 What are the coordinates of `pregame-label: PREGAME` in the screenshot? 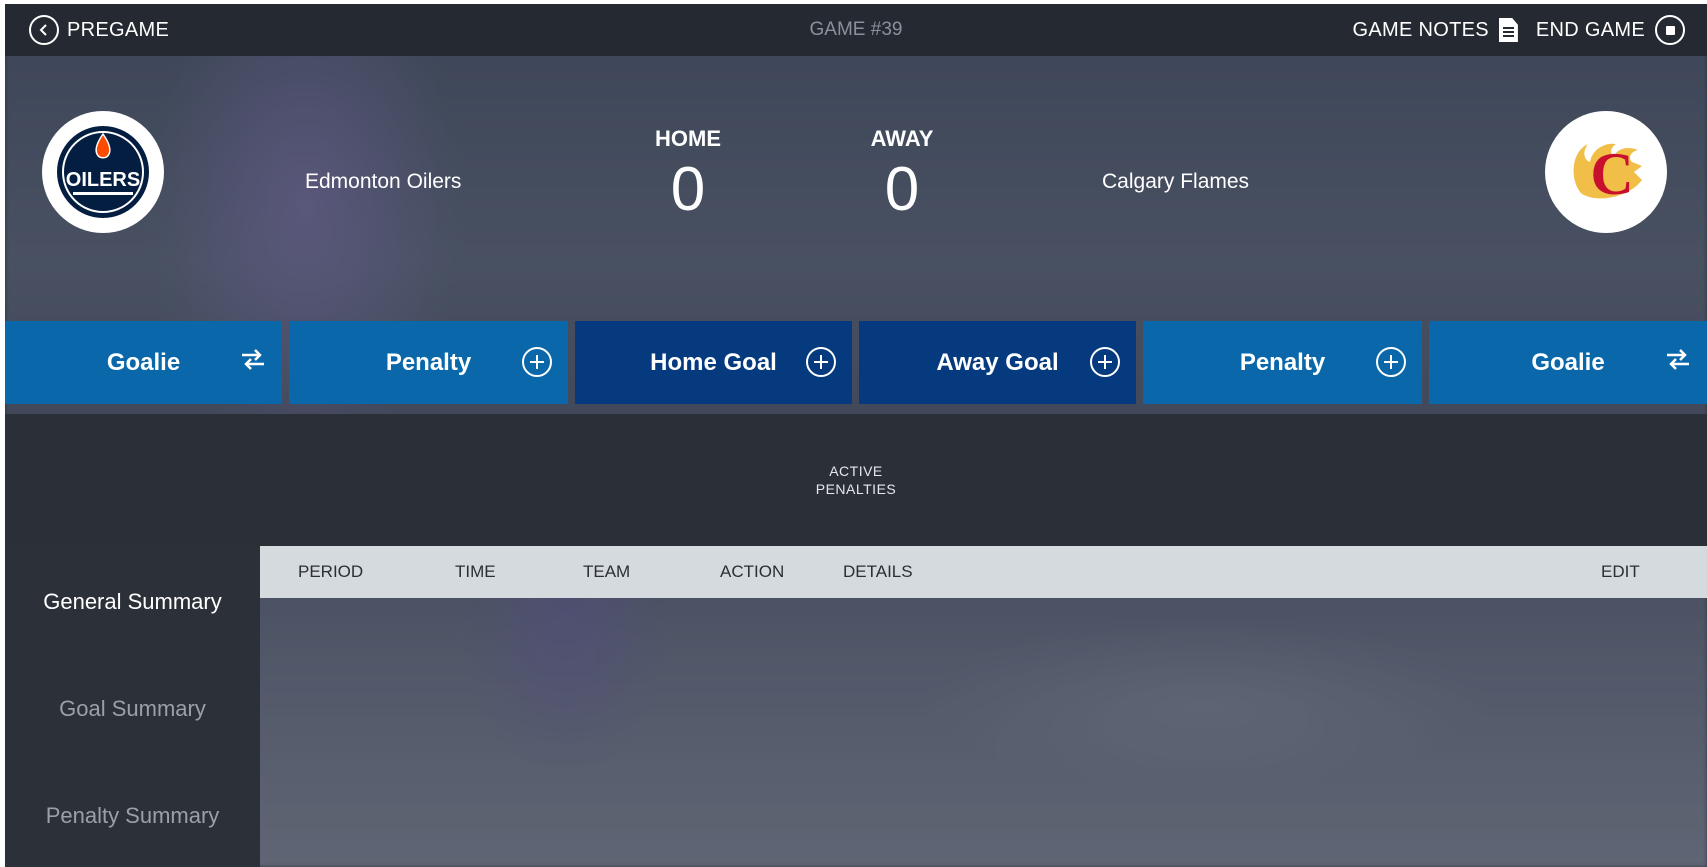 It's located at (118, 29).